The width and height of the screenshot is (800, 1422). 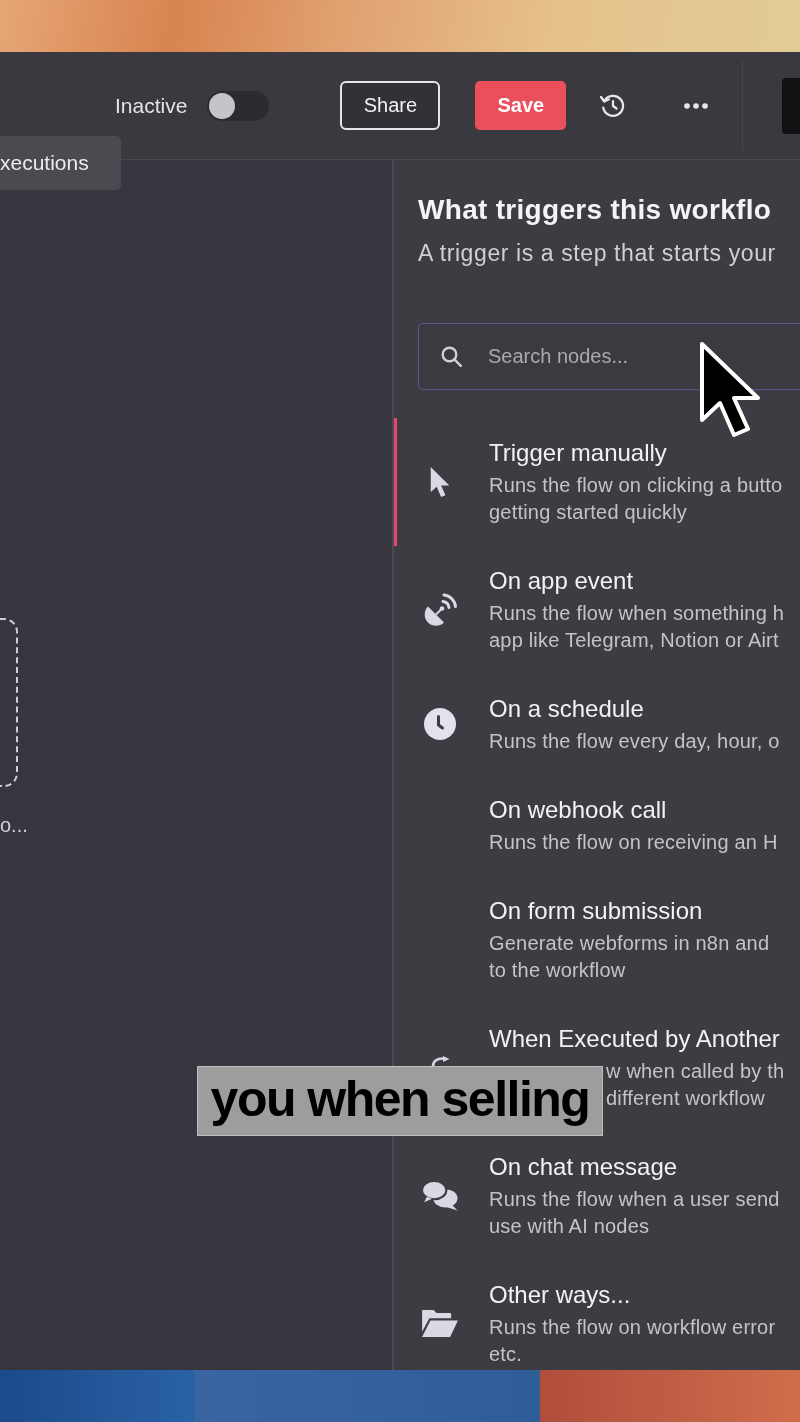 What do you see at coordinates (636, 453) in the screenshot?
I see `option-title: Trigger manually` at bounding box center [636, 453].